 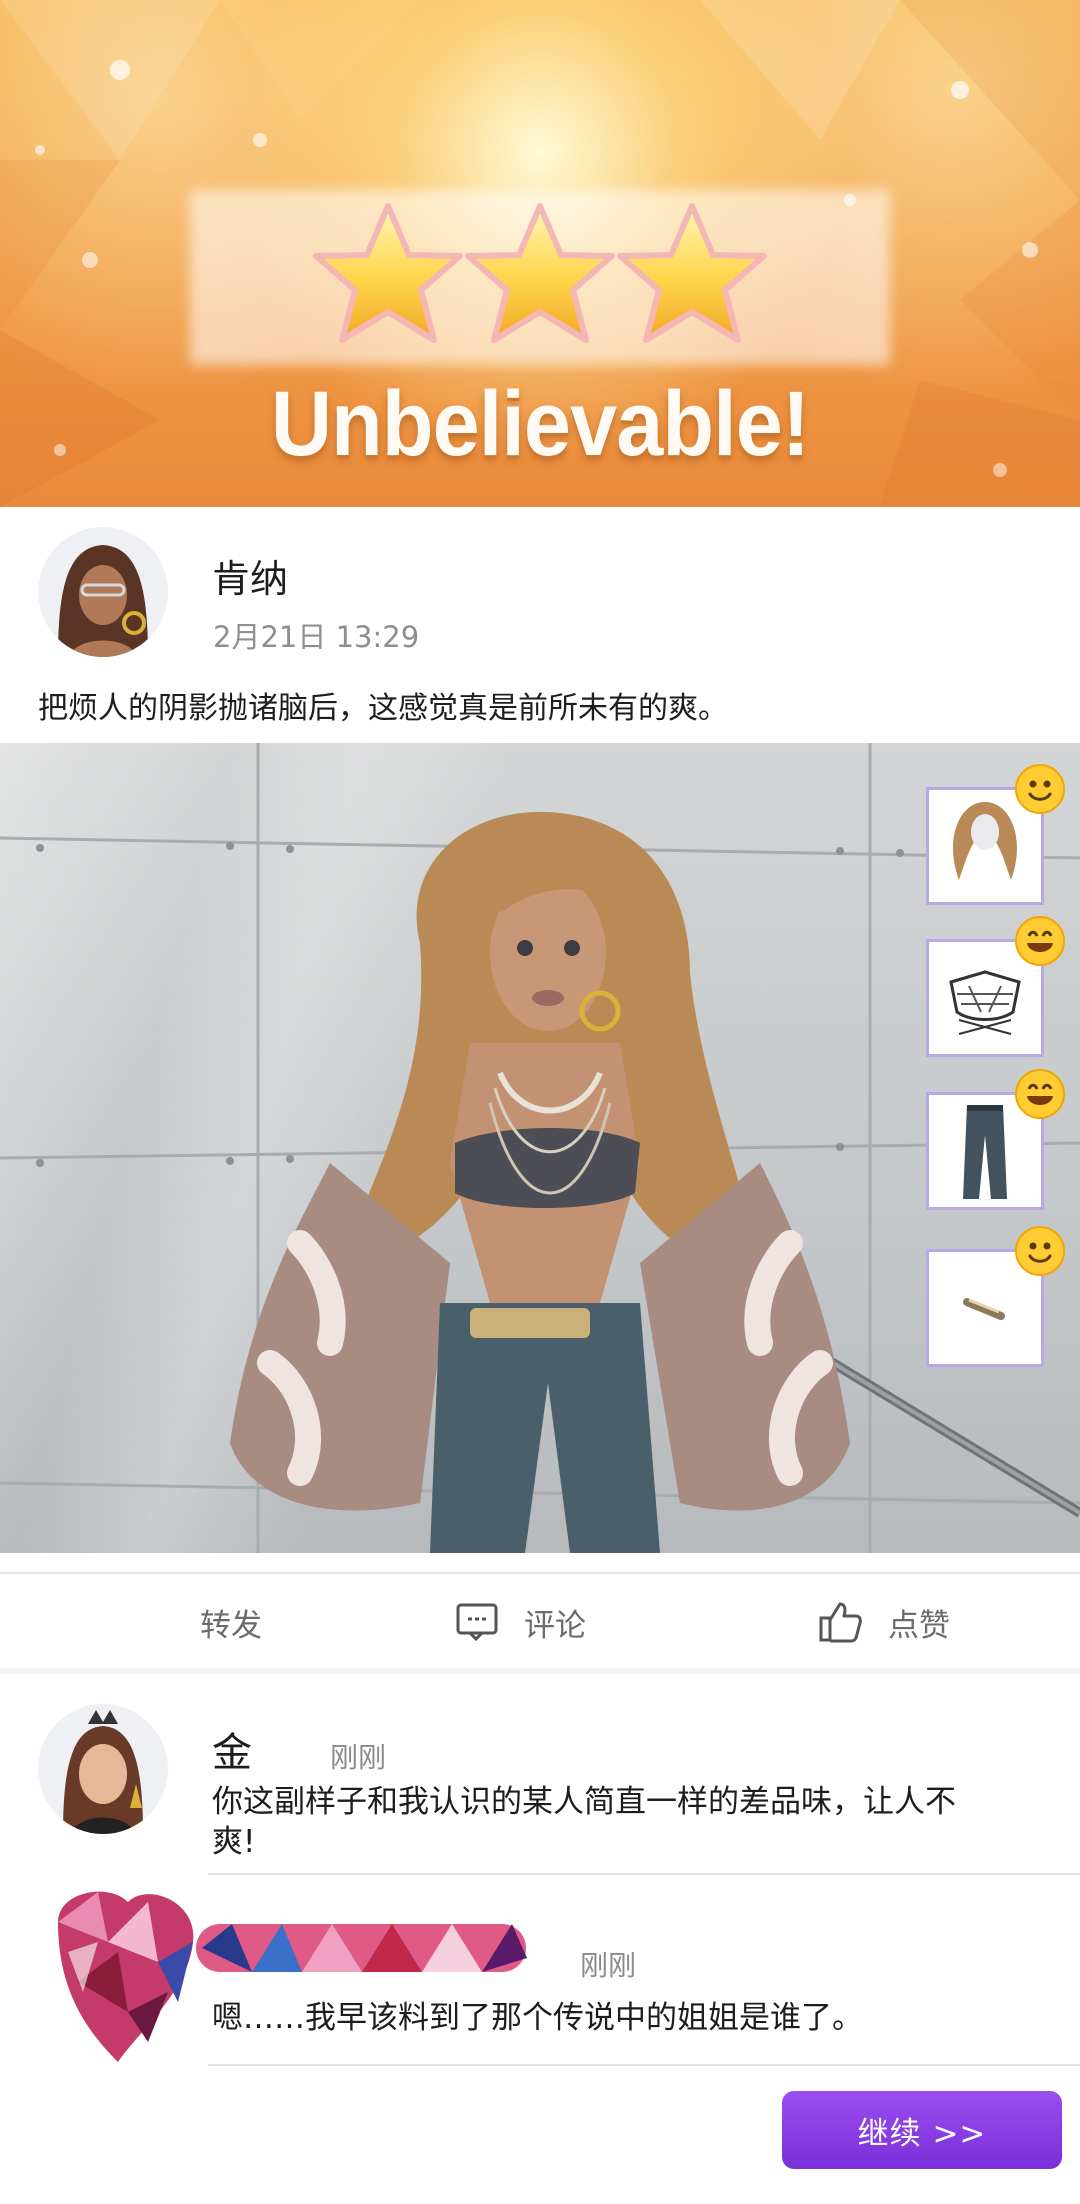 What do you see at coordinates (250, 575) in the screenshot?
I see `author-name: 肯纳` at bounding box center [250, 575].